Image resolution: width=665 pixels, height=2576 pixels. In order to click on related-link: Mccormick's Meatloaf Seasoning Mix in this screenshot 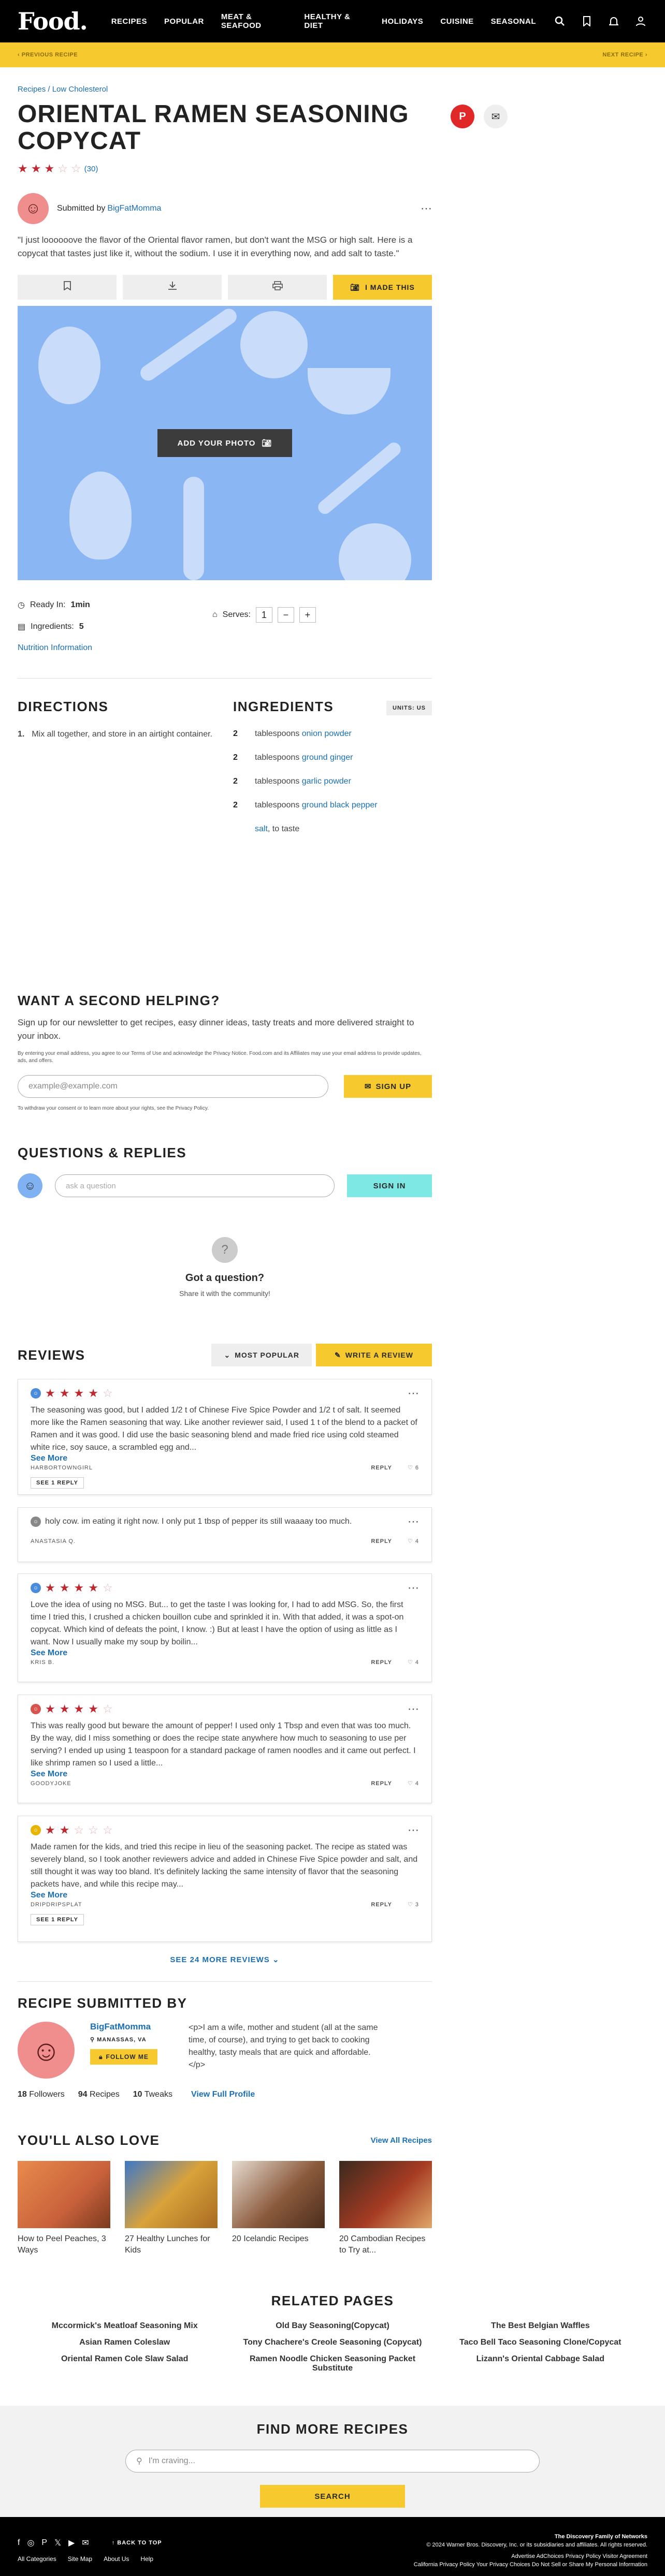, I will do `click(125, 2326)`.